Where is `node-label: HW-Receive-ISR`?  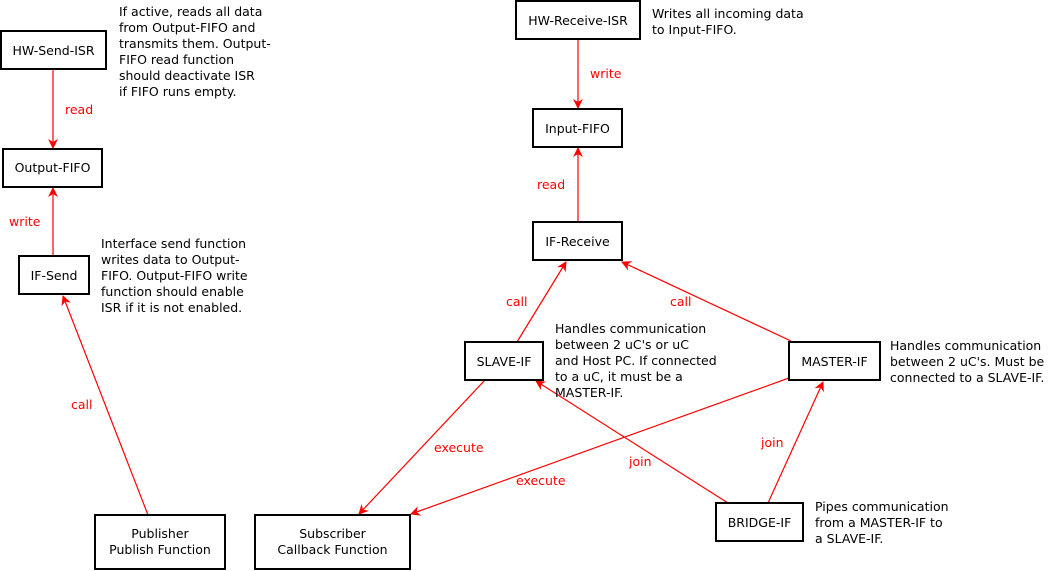
node-label: HW-Receive-ISR is located at coordinates (578, 20).